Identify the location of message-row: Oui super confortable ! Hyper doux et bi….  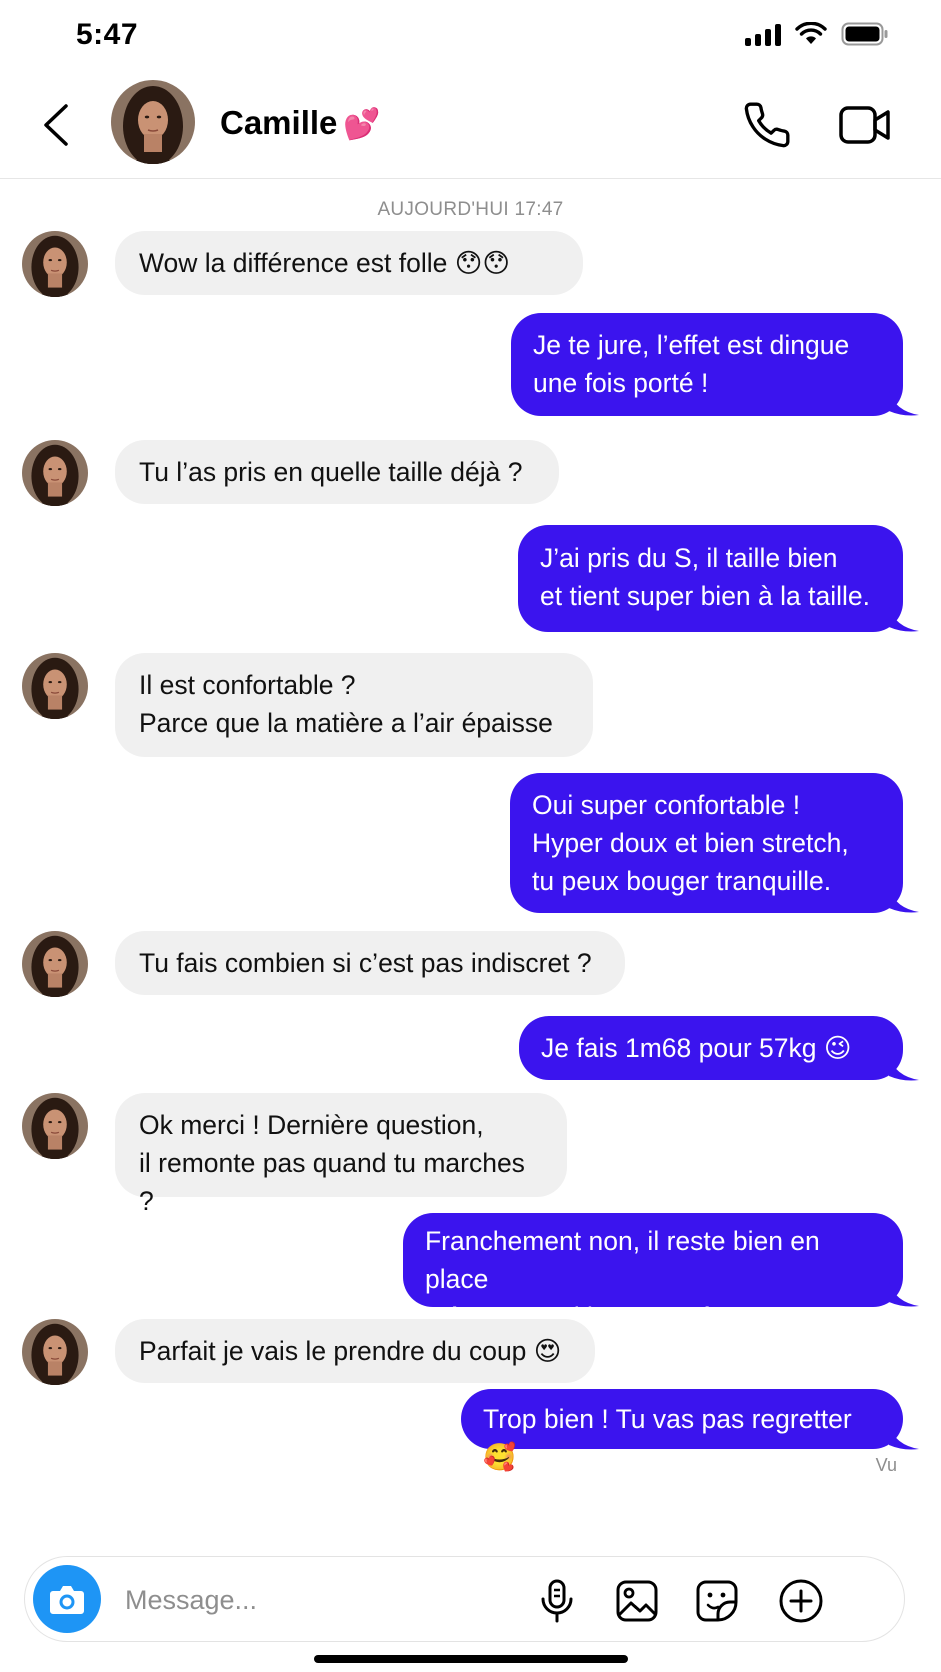
(470, 848).